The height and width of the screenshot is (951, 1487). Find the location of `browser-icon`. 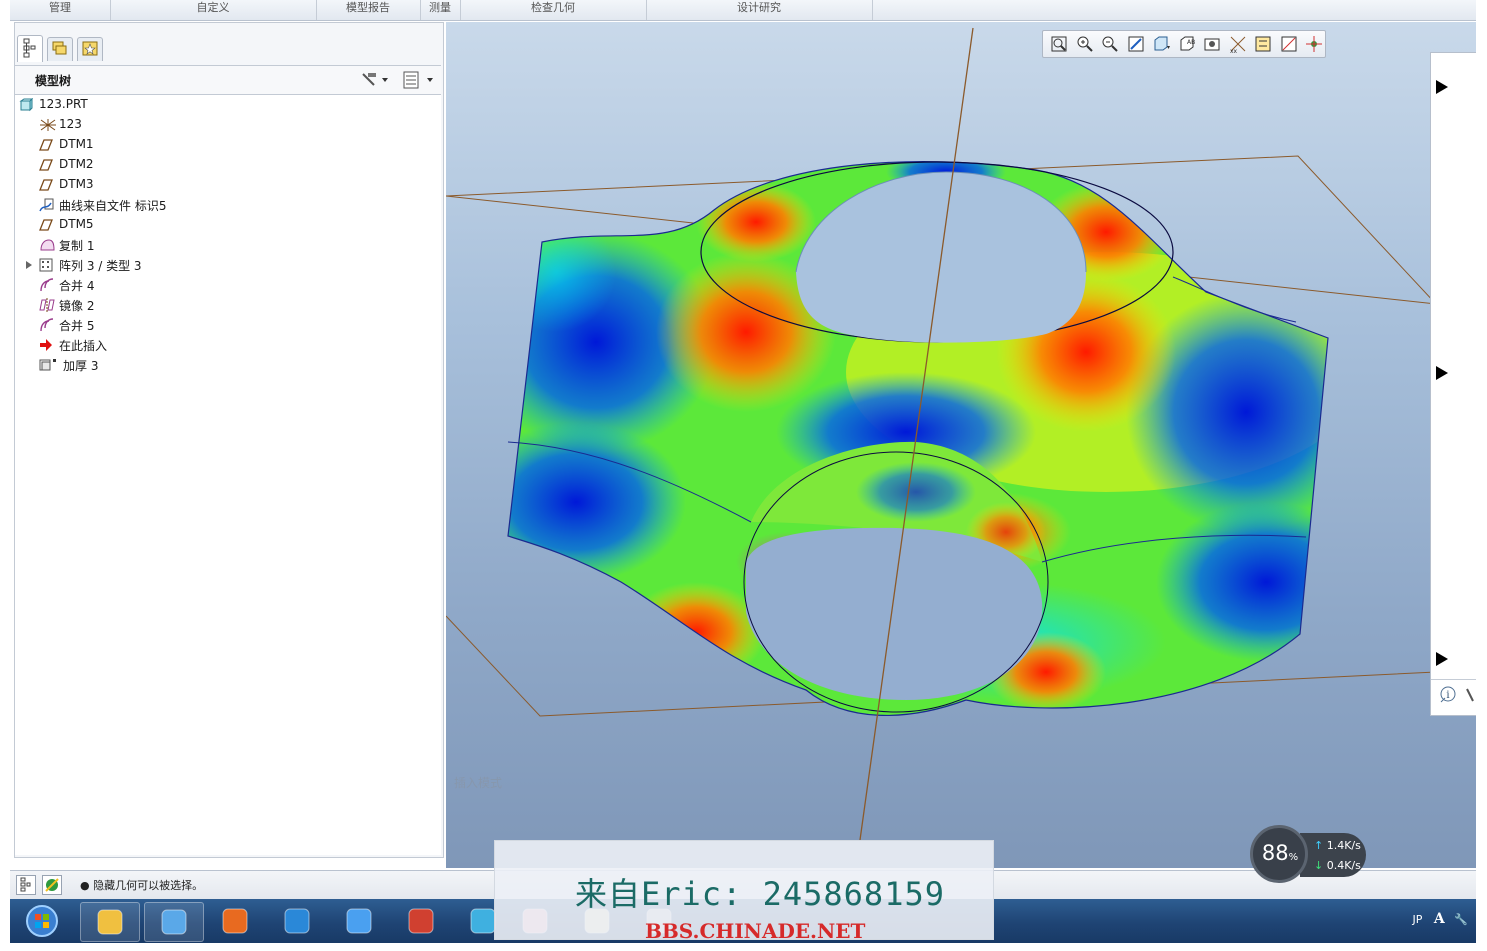

browser-icon is located at coordinates (174, 922).